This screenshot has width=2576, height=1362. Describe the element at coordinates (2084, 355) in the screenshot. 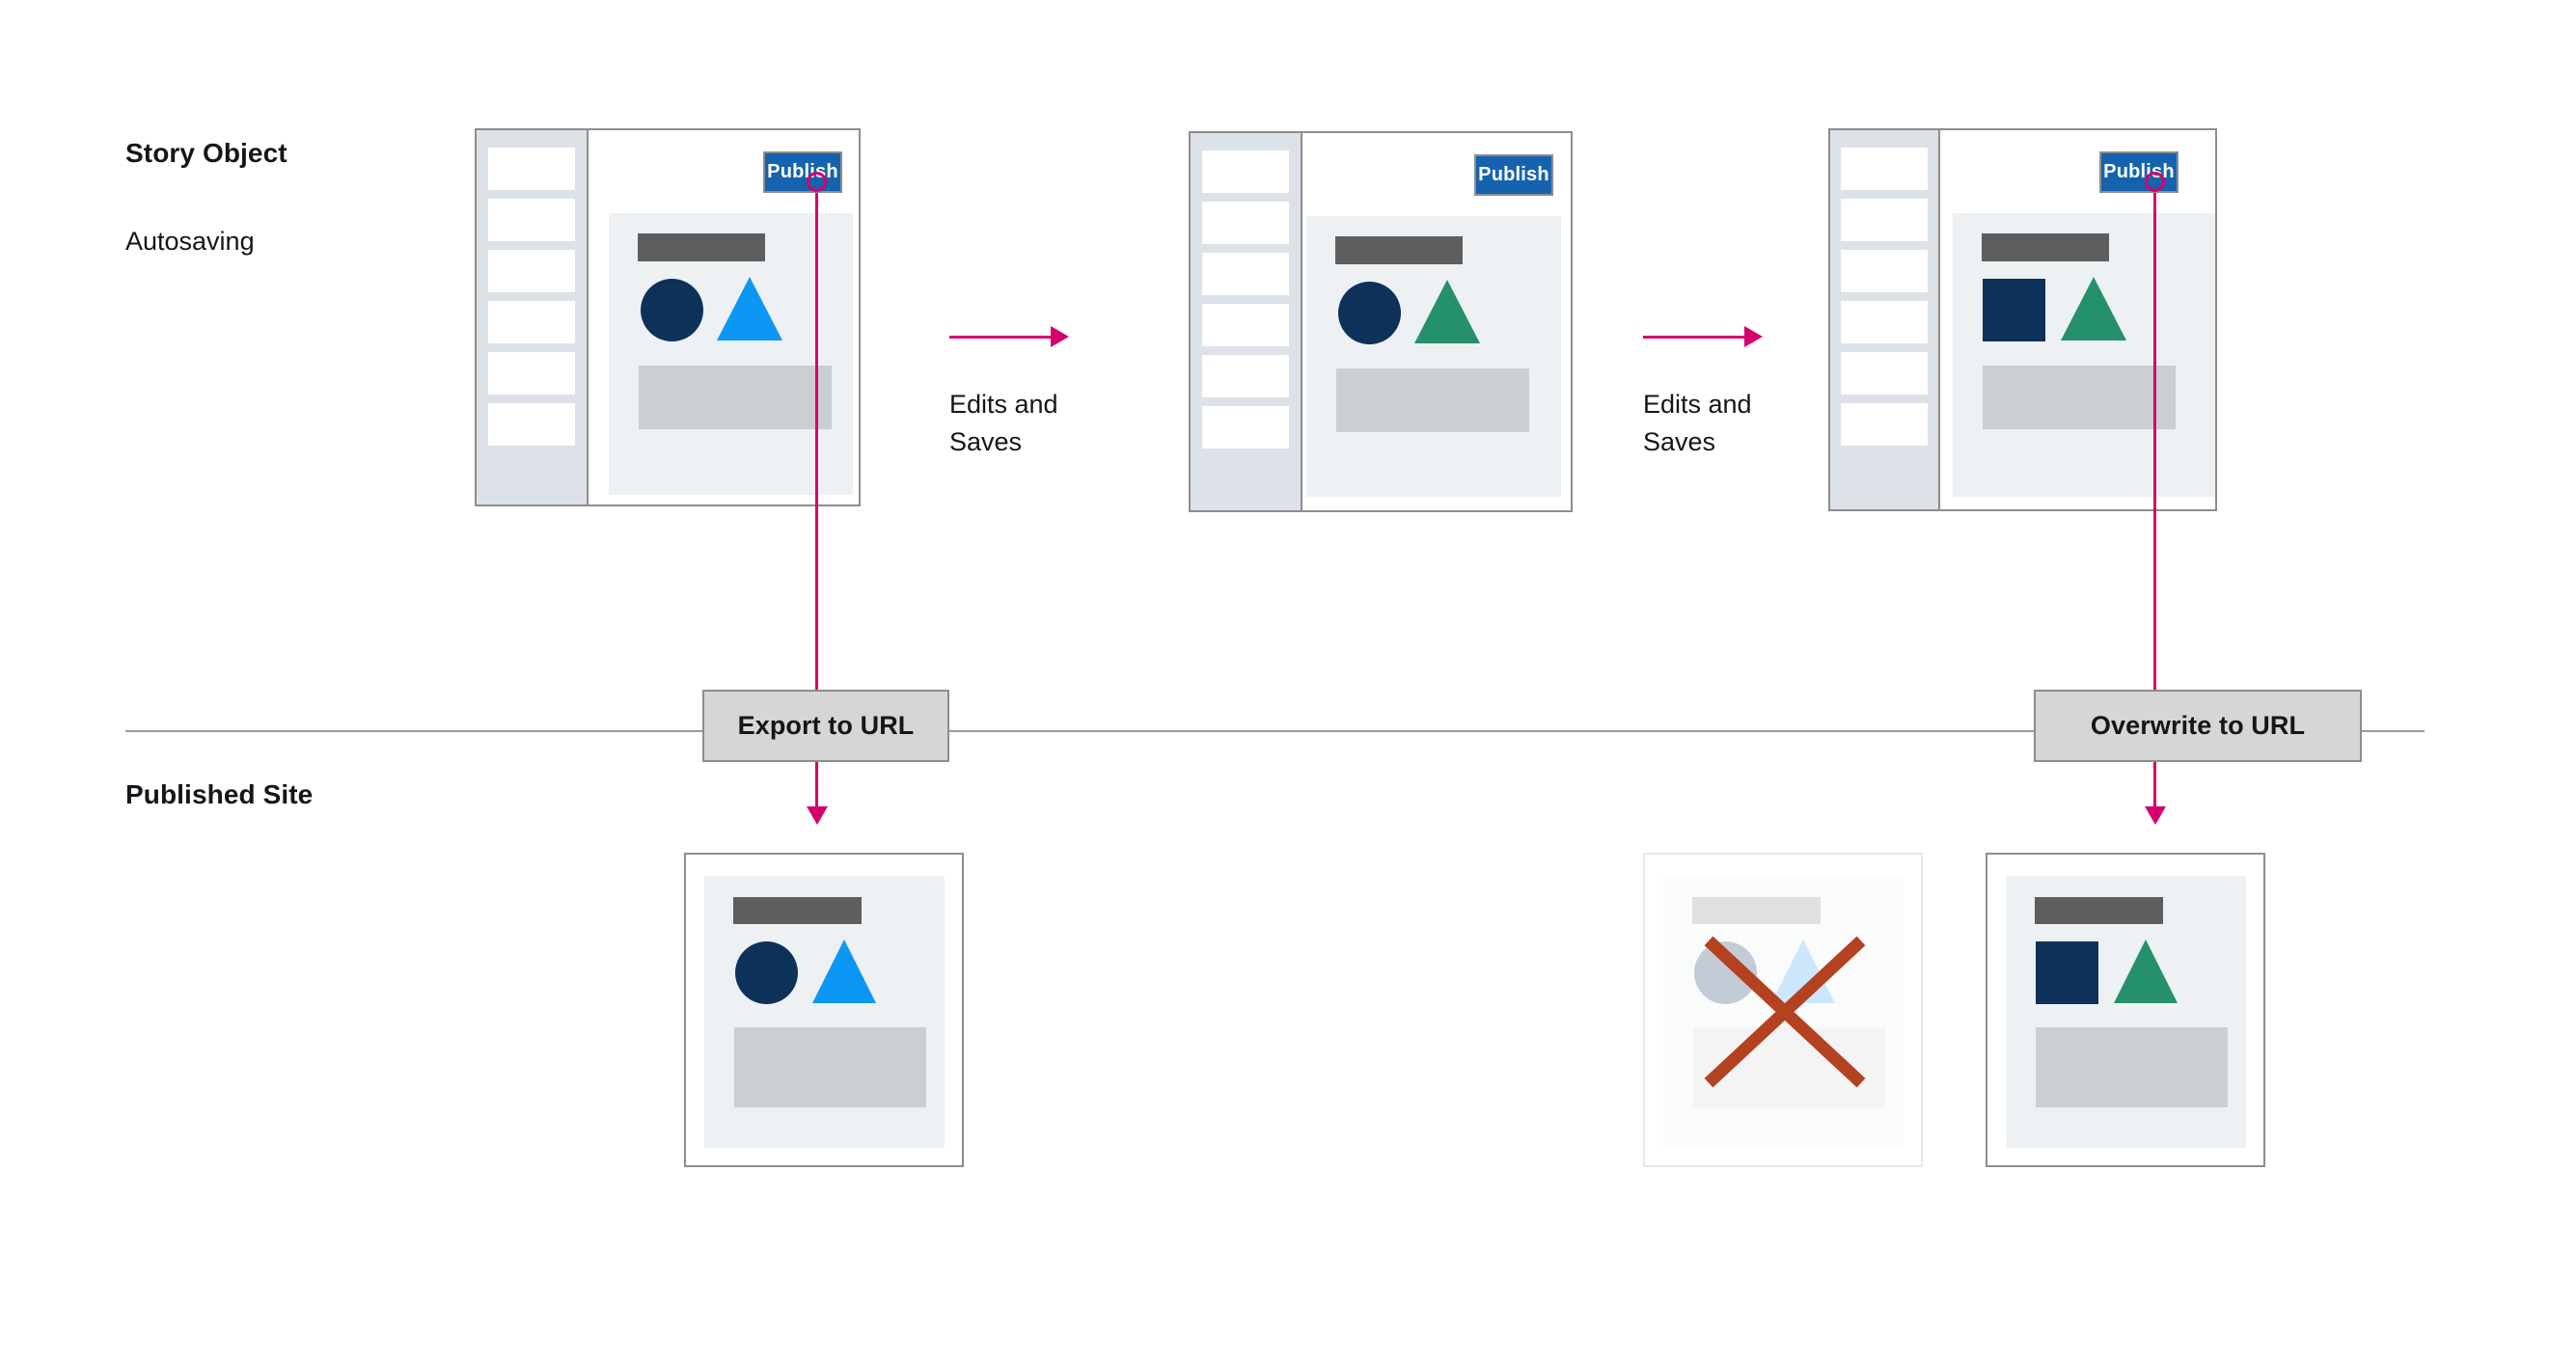

I see `window-3-story-canvas` at that location.